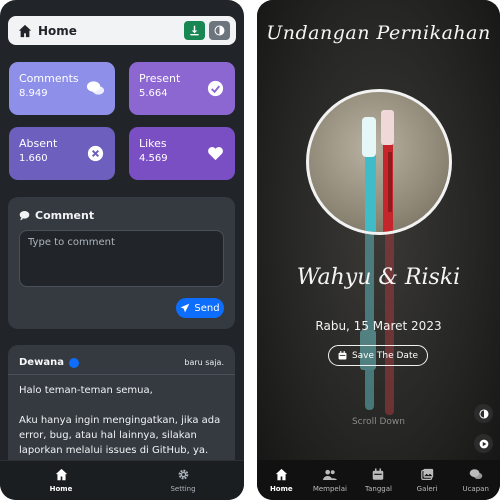 This screenshot has height=500, width=500. I want to click on nav-label: Setting, so click(183, 489).